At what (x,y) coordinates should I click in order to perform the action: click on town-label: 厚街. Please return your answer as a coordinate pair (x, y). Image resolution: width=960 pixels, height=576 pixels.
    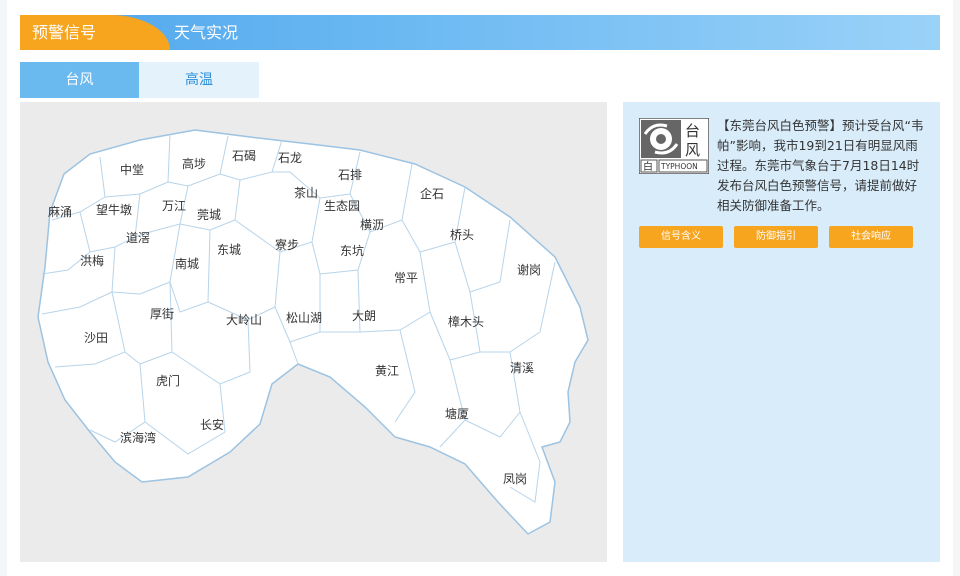
    Looking at the image, I should click on (162, 314).